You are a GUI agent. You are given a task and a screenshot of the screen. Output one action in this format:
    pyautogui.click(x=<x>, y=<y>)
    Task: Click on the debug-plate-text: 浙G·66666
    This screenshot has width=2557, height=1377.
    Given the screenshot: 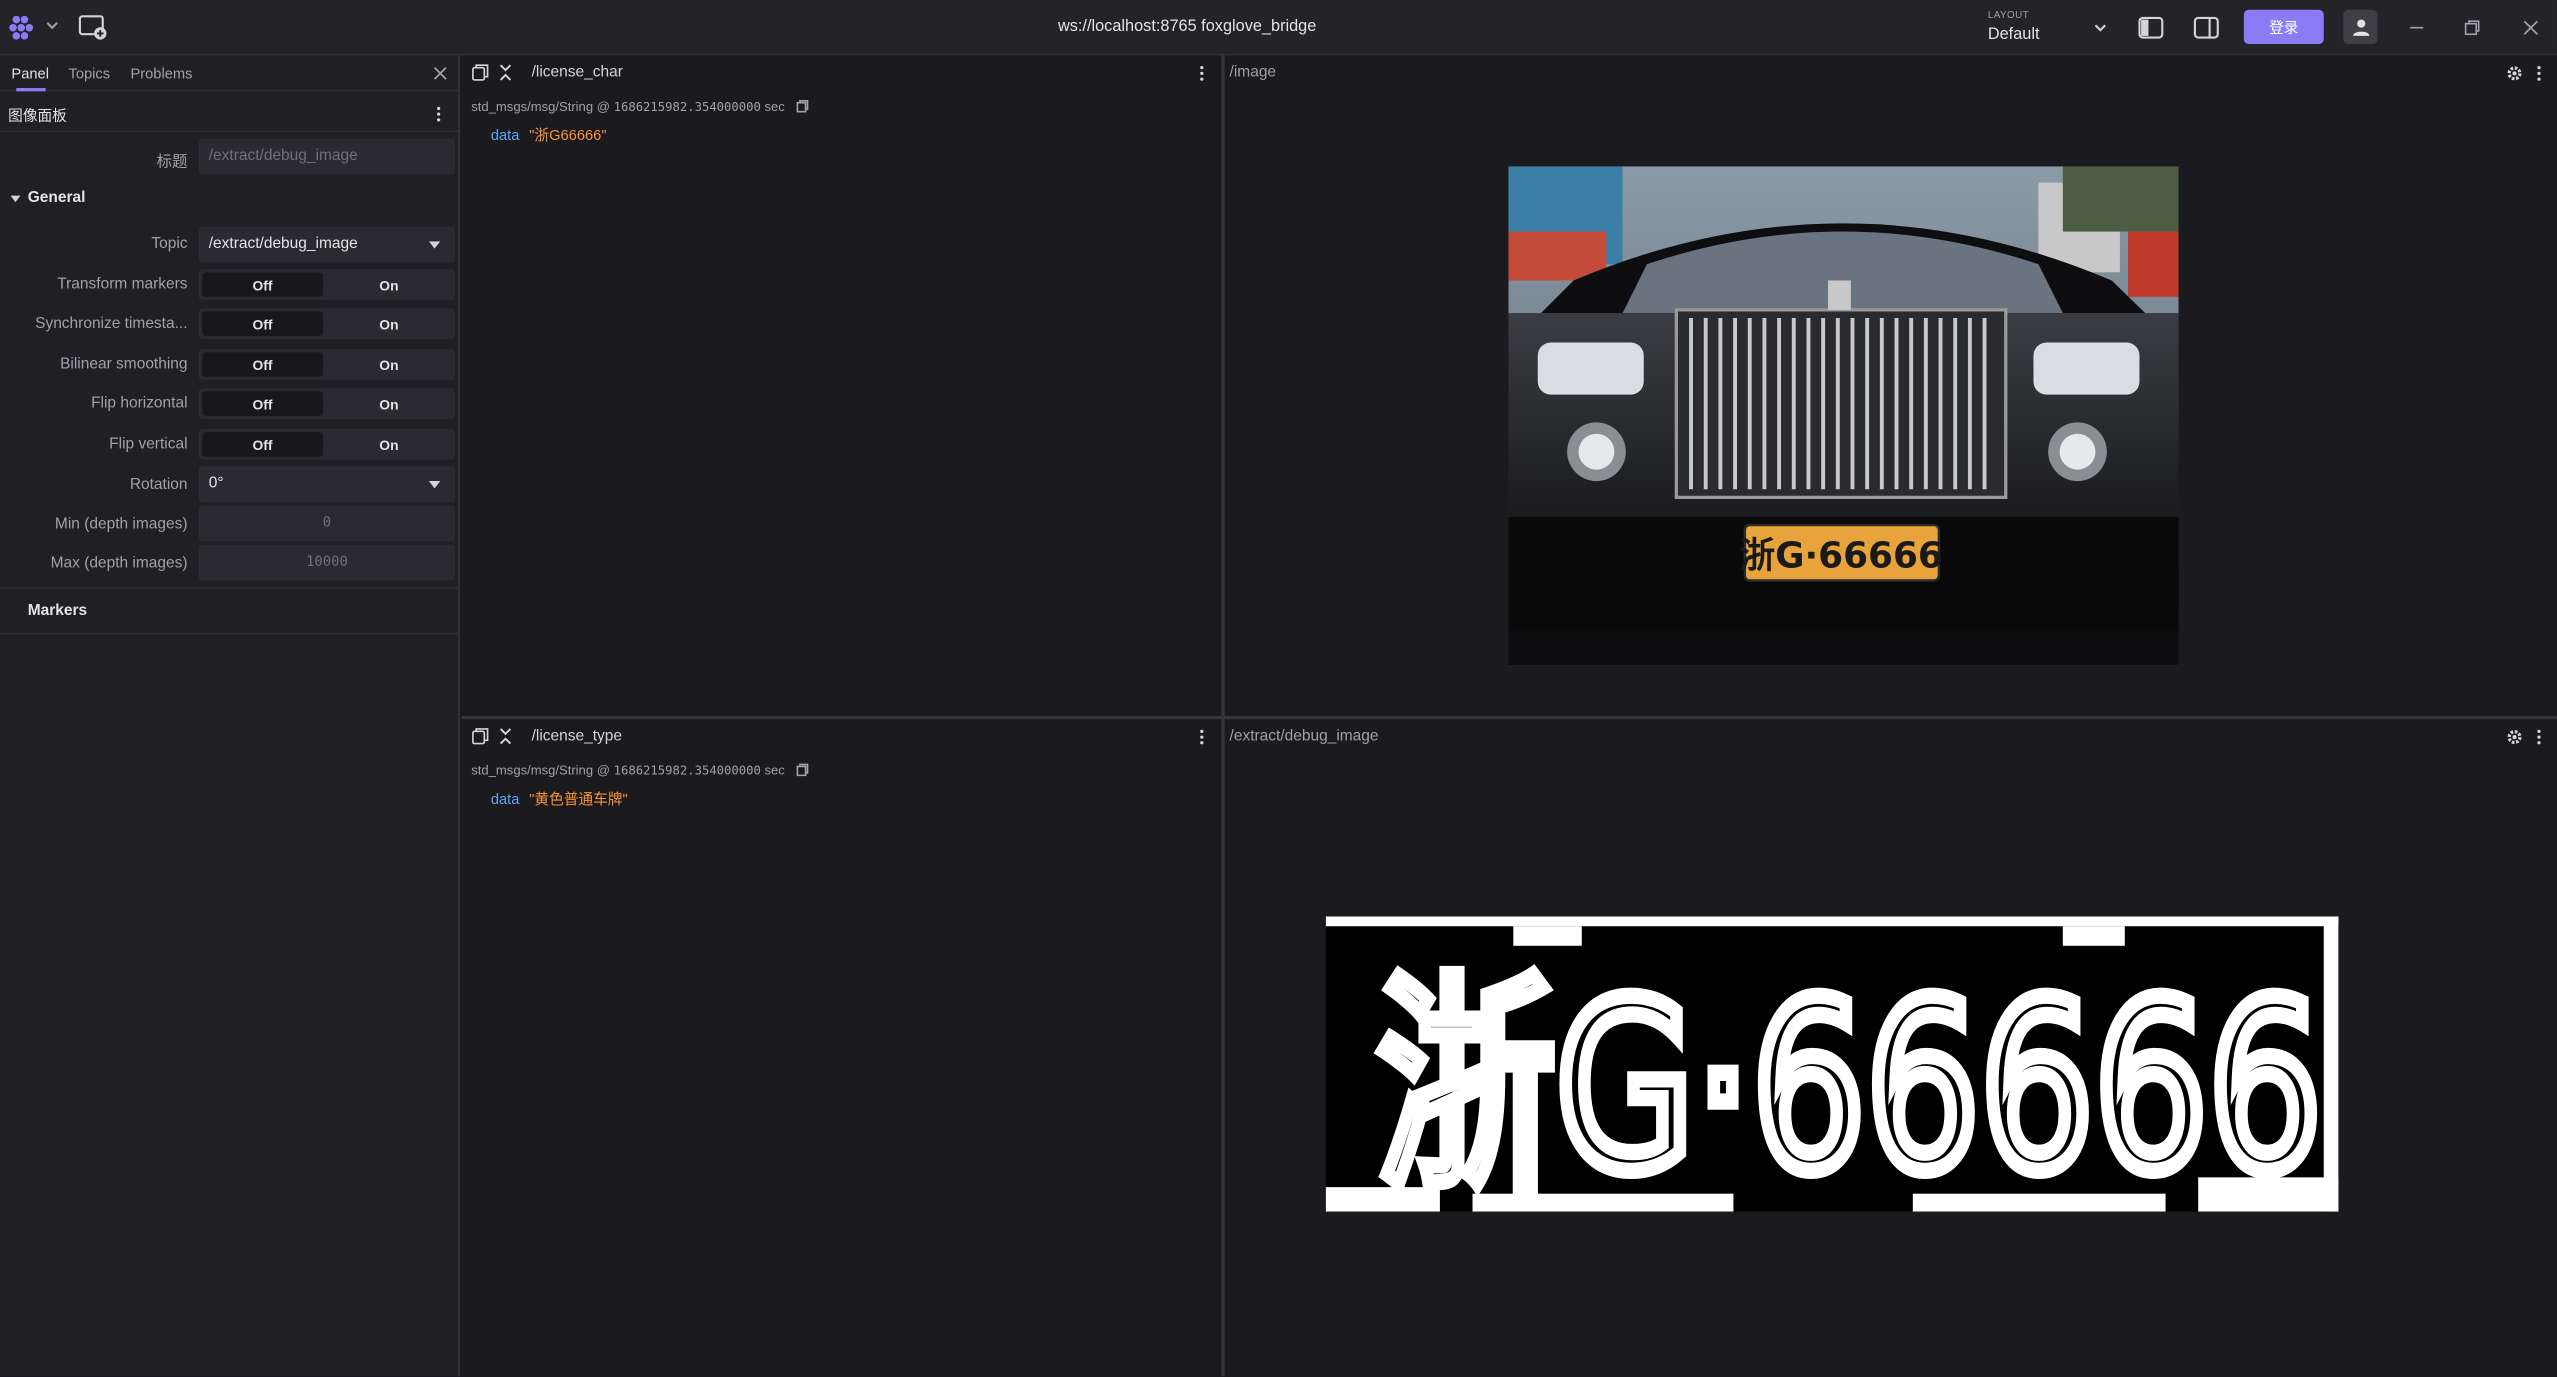 What is the action you would take?
    pyautogui.click(x=1849, y=1082)
    